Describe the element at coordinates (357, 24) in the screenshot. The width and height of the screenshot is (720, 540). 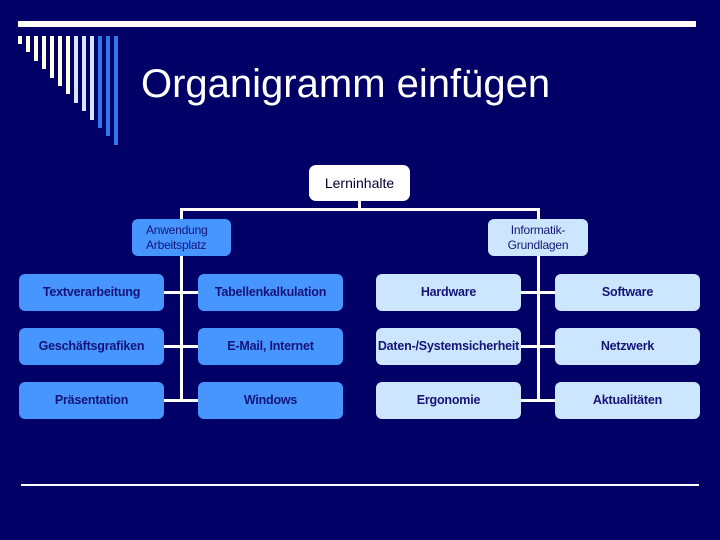
I see `top-rule` at that location.